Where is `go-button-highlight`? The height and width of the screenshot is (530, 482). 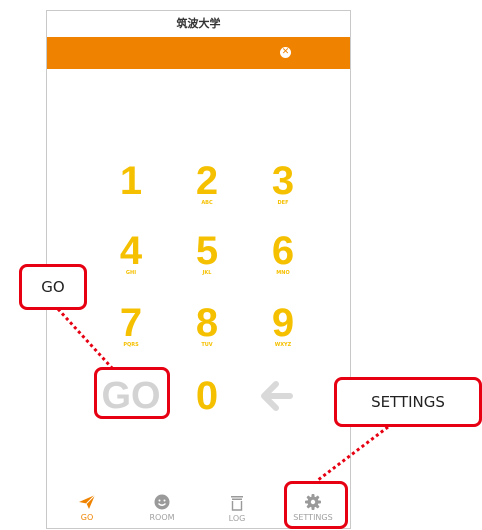 go-button-highlight is located at coordinates (132, 393).